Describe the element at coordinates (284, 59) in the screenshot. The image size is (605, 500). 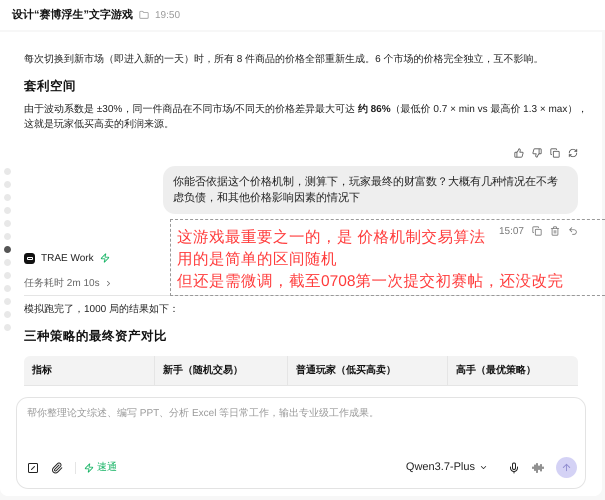
I see `paragraph: 每次切换到新市场（即进入新的一天）时，所有 8 件商品的价格全部重新生成。6 个市场的价格完全独立，互不影响。` at that location.